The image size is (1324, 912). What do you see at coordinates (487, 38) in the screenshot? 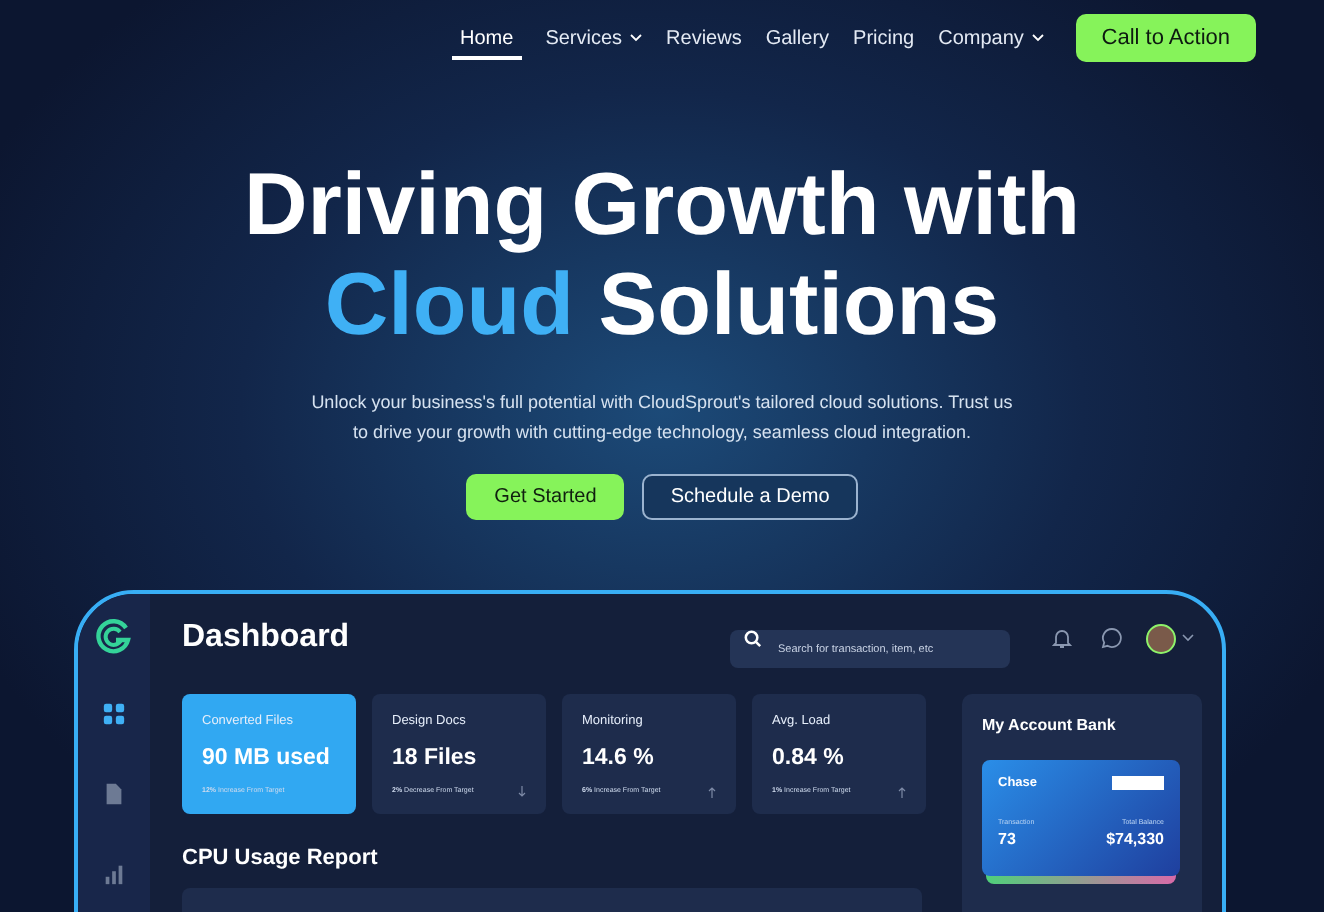
I see `nav-link: Home` at bounding box center [487, 38].